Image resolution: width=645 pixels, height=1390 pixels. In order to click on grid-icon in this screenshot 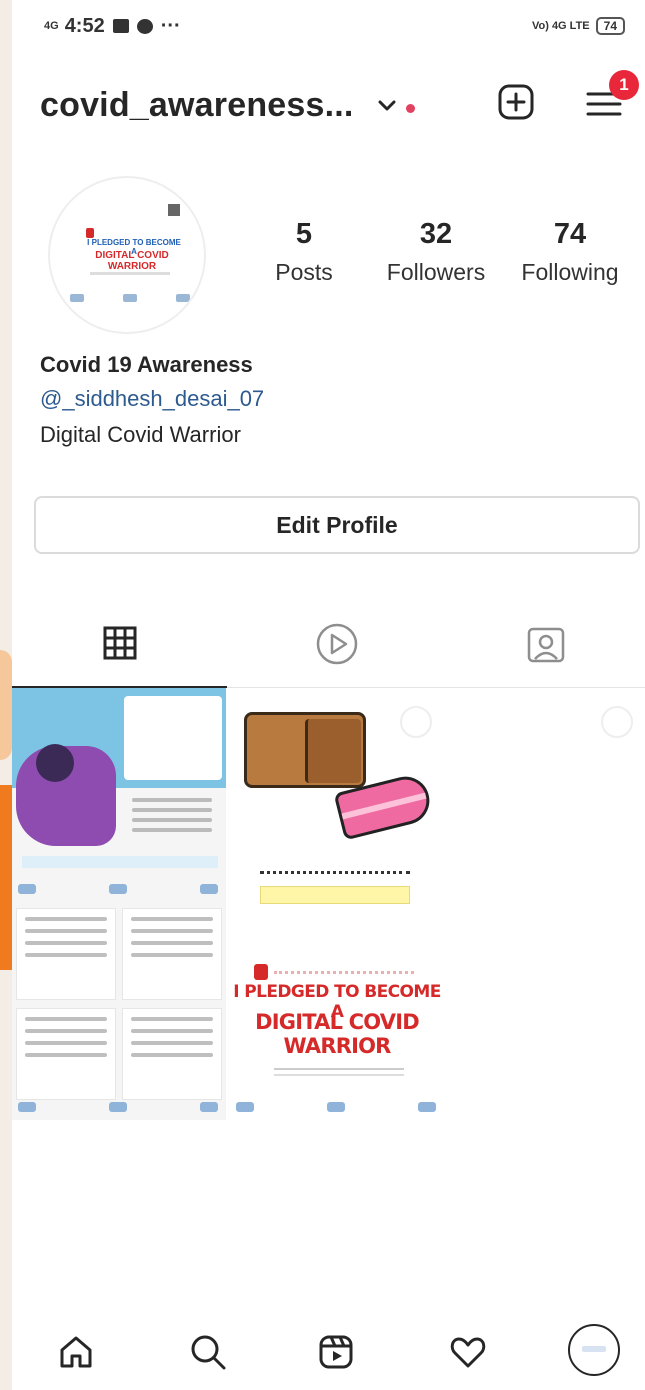, I will do `click(119, 643)`.